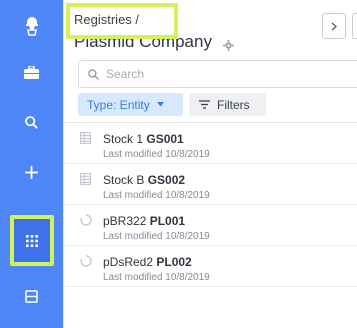  I want to click on entity-name: pBR322 PL001, so click(144, 221).